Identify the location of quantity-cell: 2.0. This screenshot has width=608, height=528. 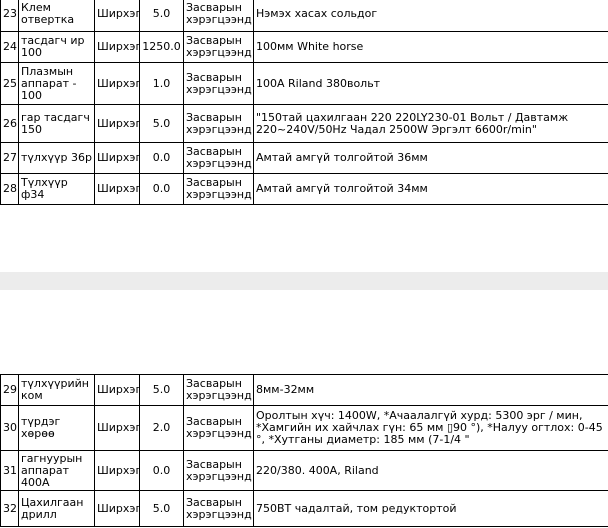
(161, 428).